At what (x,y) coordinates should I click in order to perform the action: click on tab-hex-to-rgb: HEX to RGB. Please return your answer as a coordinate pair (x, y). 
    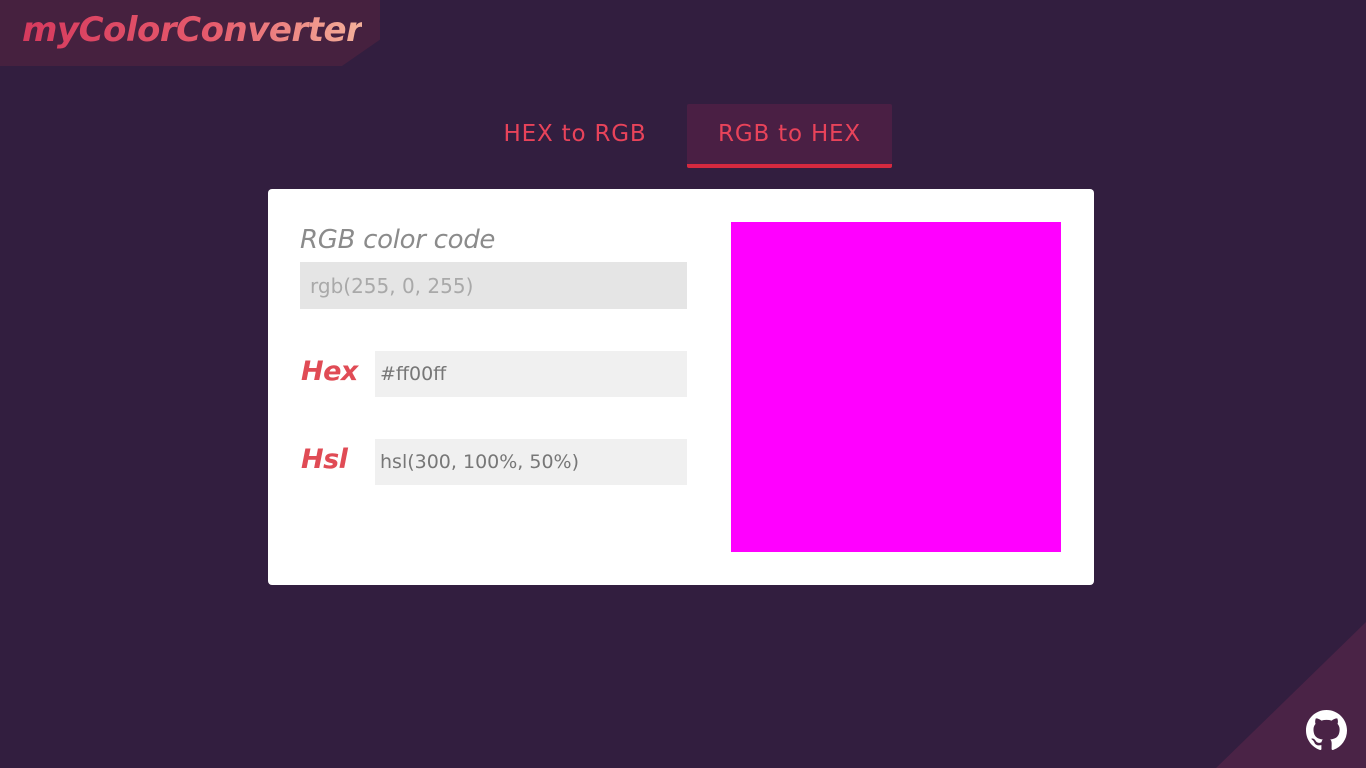
    Looking at the image, I should click on (575, 134).